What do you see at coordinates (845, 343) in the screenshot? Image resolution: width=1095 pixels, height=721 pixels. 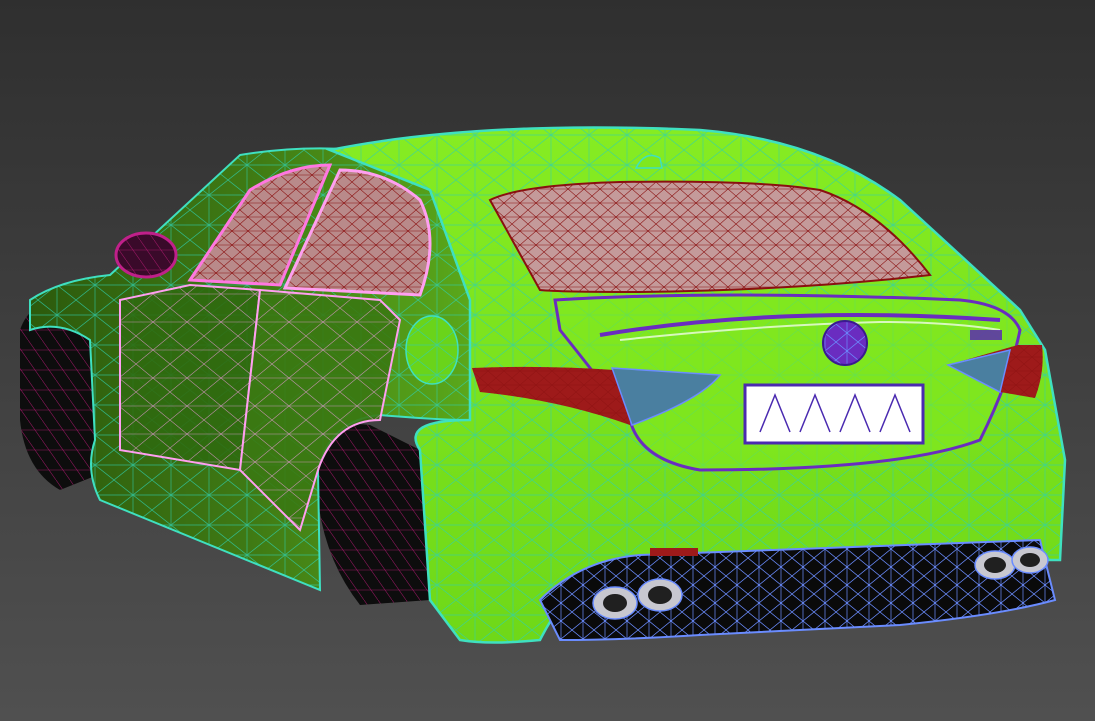 I see `rear-badge-emblem` at bounding box center [845, 343].